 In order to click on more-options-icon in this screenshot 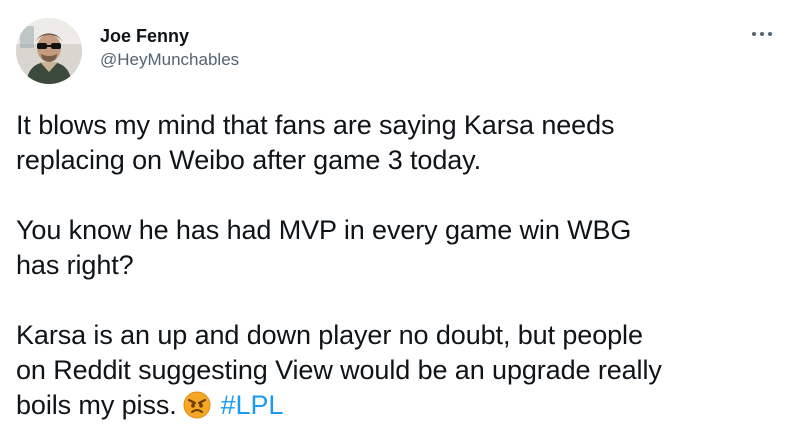, I will do `click(762, 34)`.